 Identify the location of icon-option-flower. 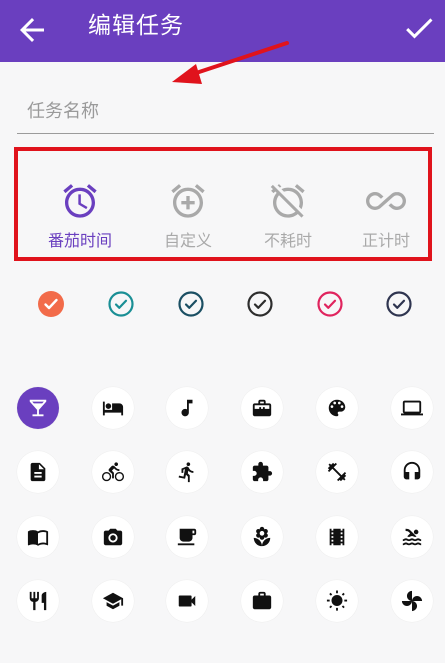
(262, 537).